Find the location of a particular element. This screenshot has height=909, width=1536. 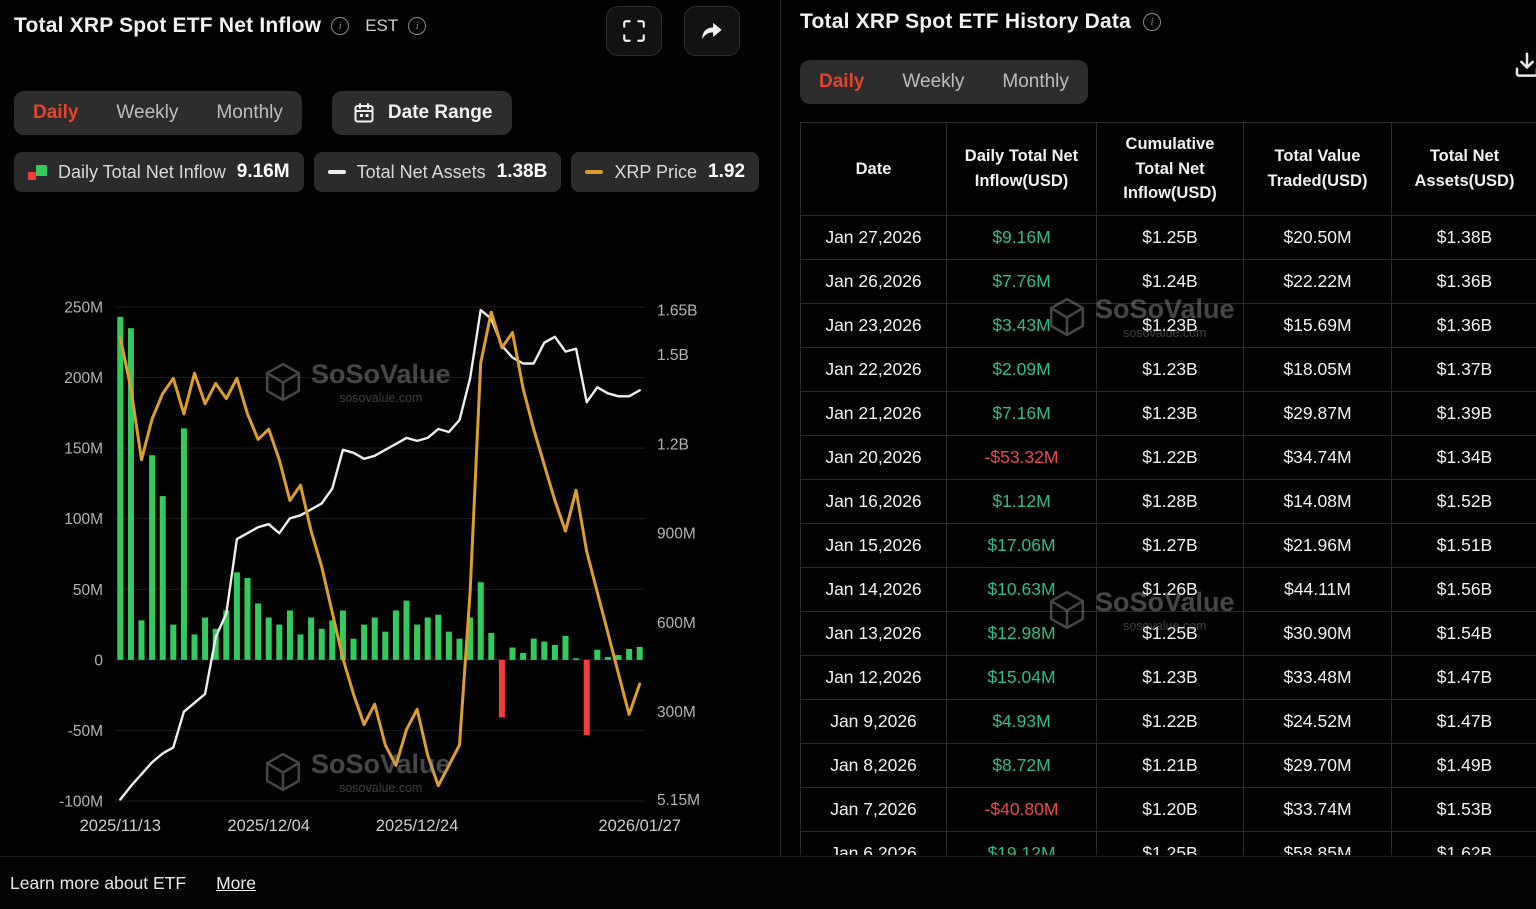

chart-actions is located at coordinates (673, 31).